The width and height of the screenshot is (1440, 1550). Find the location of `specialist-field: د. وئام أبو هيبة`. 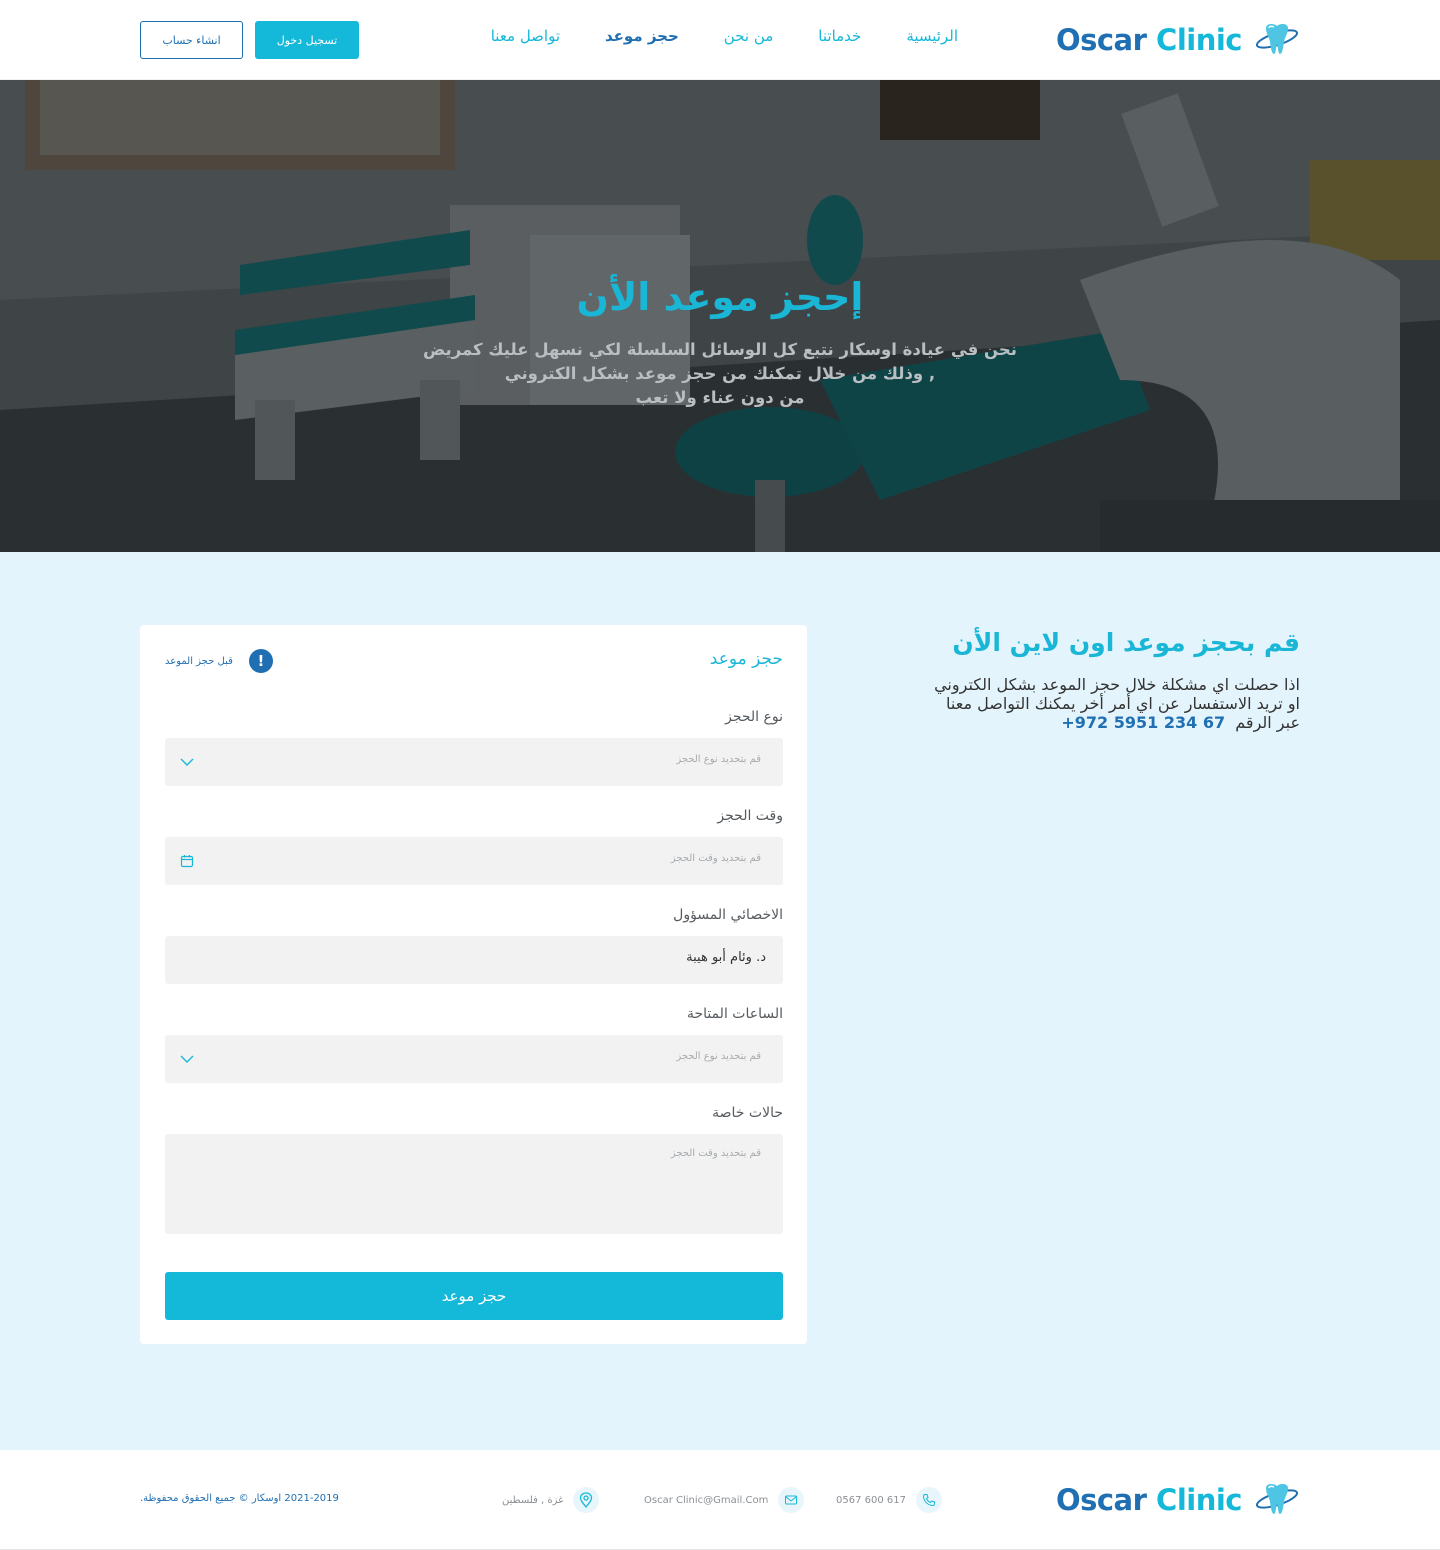

specialist-field: د. وئام أبو هيبة is located at coordinates (474, 960).